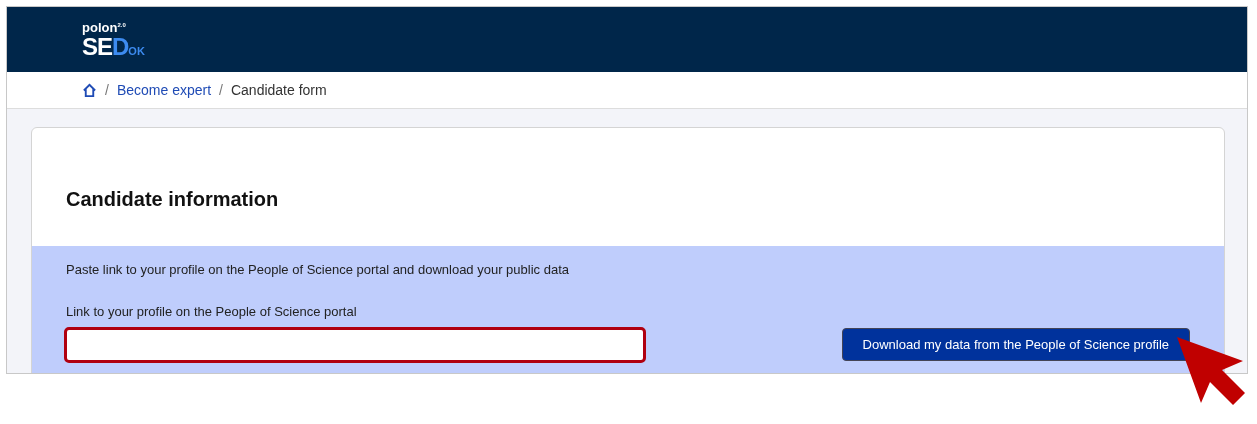 The width and height of the screenshot is (1257, 424). What do you see at coordinates (1210, 370) in the screenshot?
I see `pointer-arrow-icon` at bounding box center [1210, 370].